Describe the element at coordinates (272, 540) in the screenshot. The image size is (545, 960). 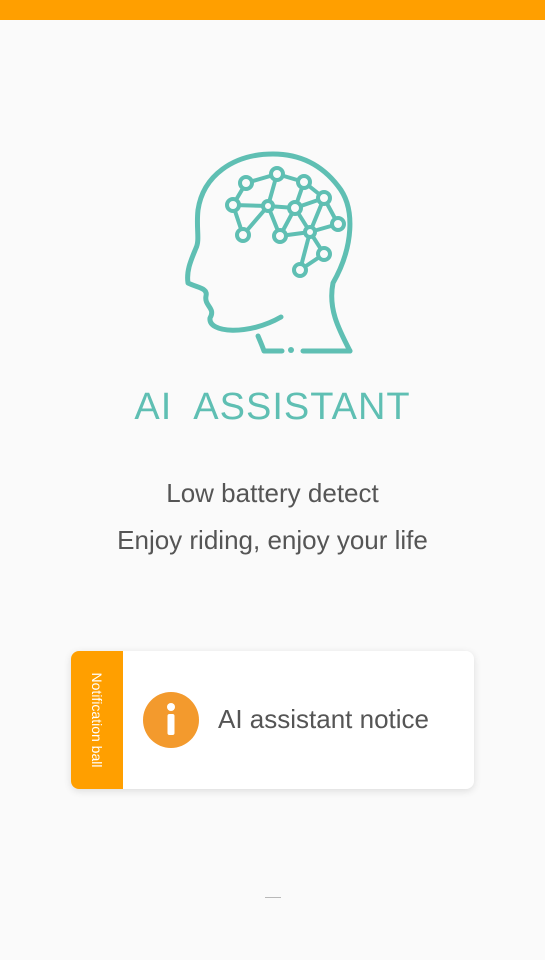
I see `feature-line-slogan: Enjoy riding, enjoy your life` at that location.